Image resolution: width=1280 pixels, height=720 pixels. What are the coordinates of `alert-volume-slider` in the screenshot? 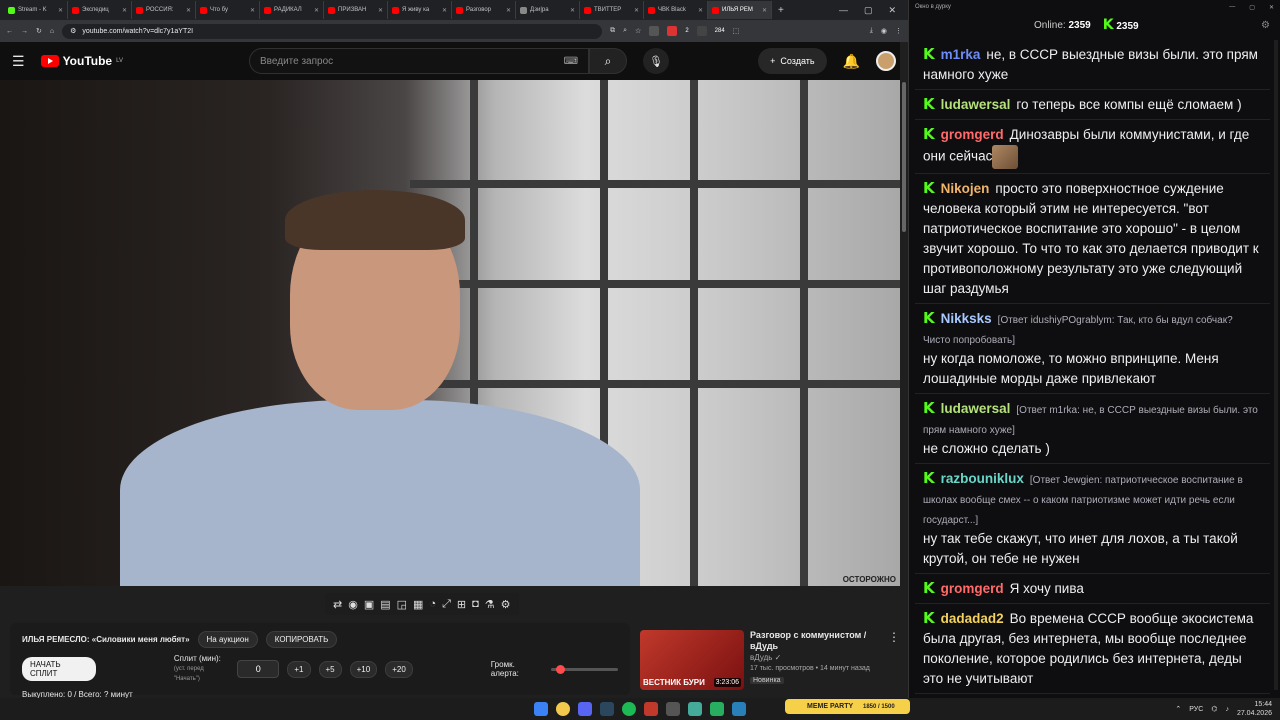 It's located at (584, 669).